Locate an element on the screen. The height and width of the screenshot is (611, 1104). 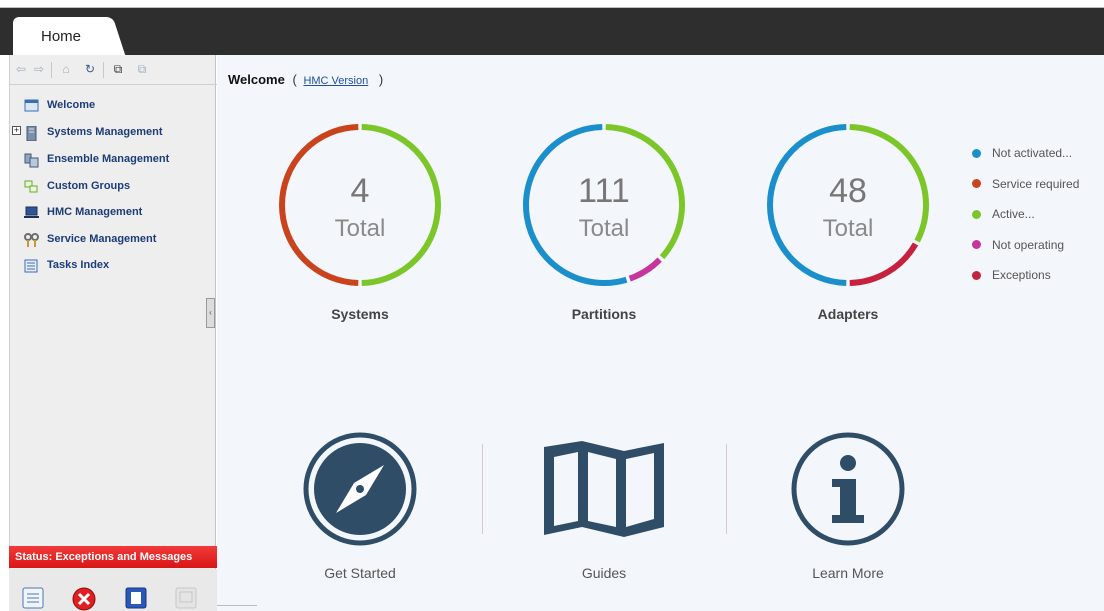
list-icon is located at coordinates (31, 265).